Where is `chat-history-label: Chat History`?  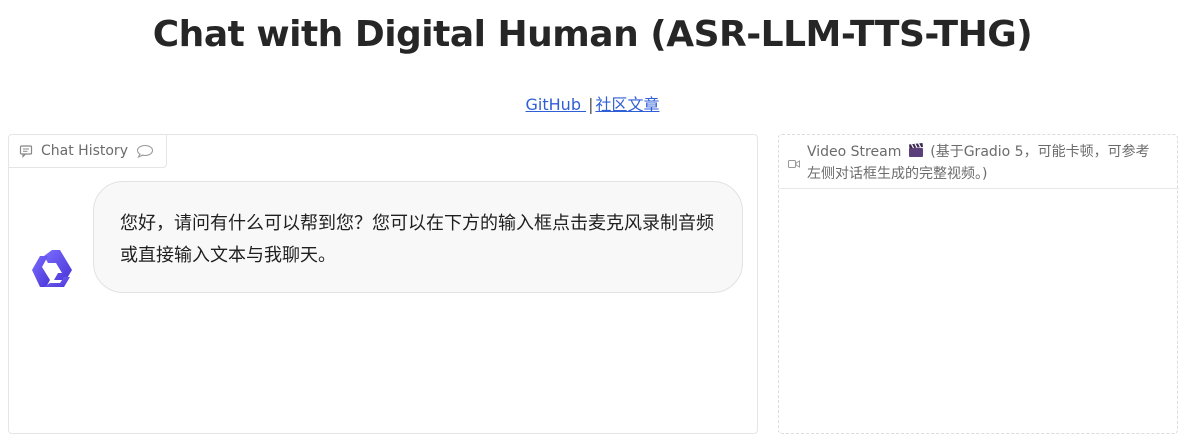 chat-history-label: Chat History is located at coordinates (88, 151).